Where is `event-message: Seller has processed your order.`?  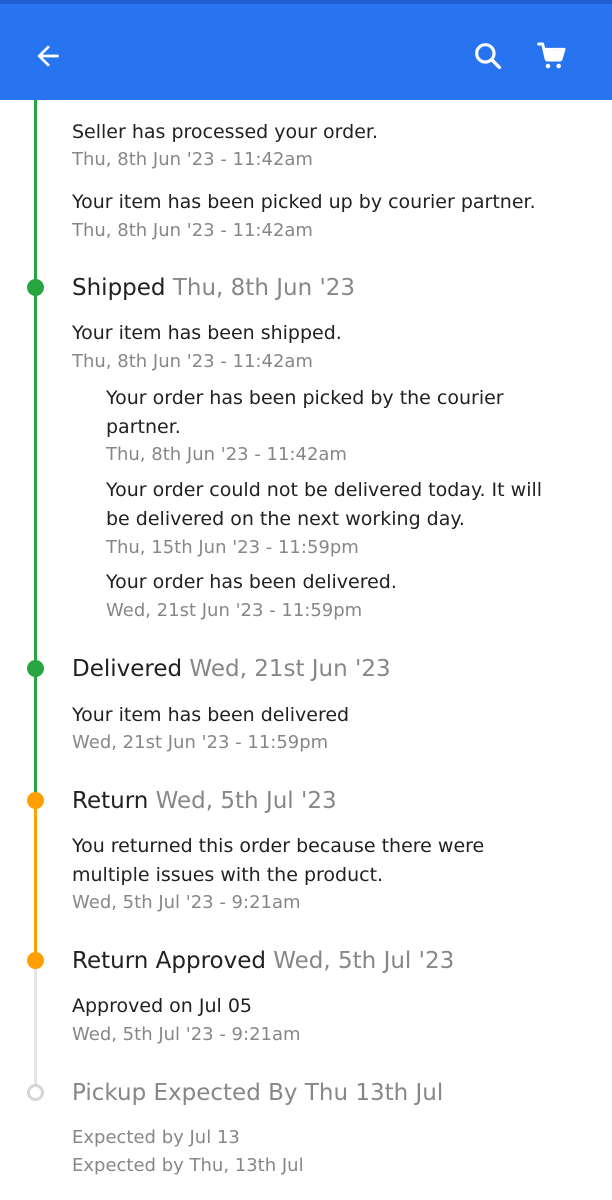 event-message: Seller has processed your order. is located at coordinates (225, 132).